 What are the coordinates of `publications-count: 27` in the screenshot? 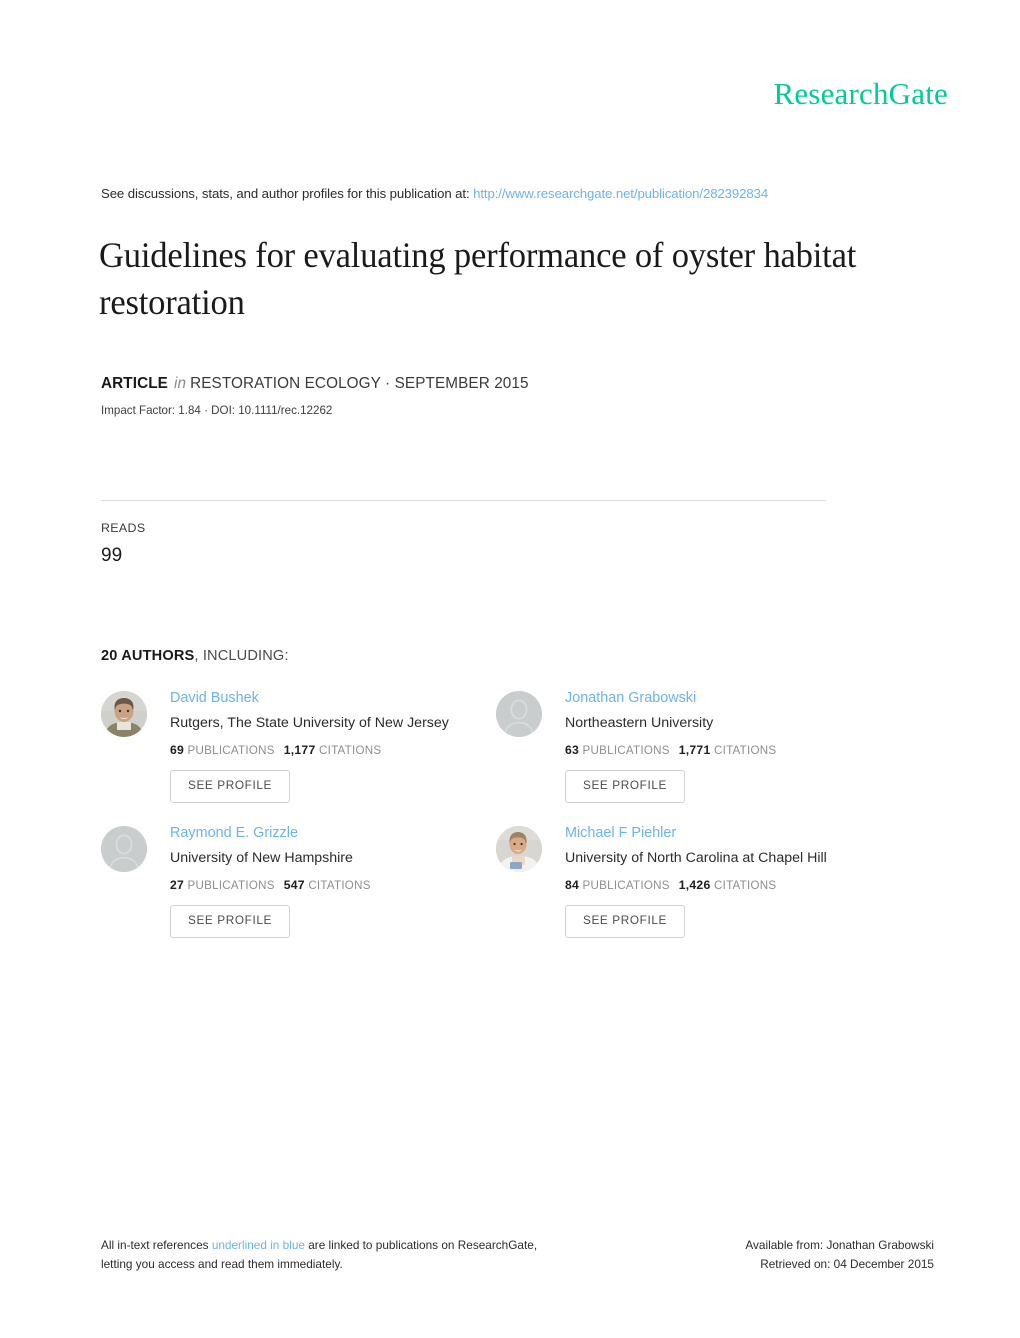 It's located at (177, 884).